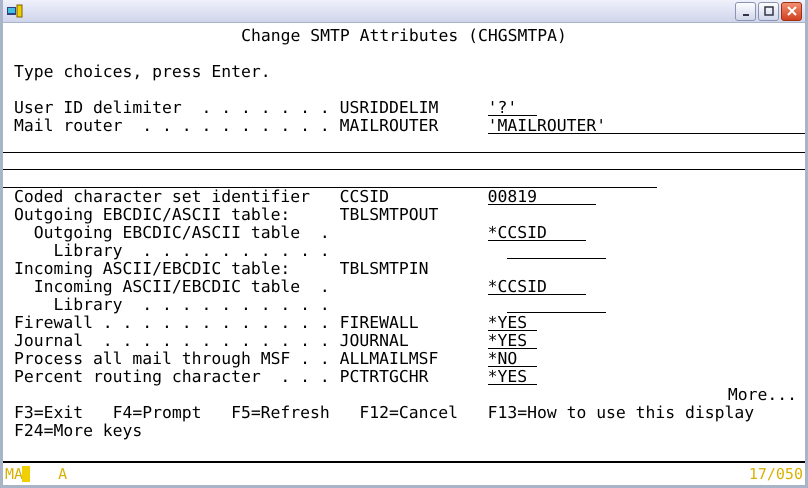 The image size is (808, 488). I want to click on field-label: User ID delimiter . . . . . . ., so click(172, 107).